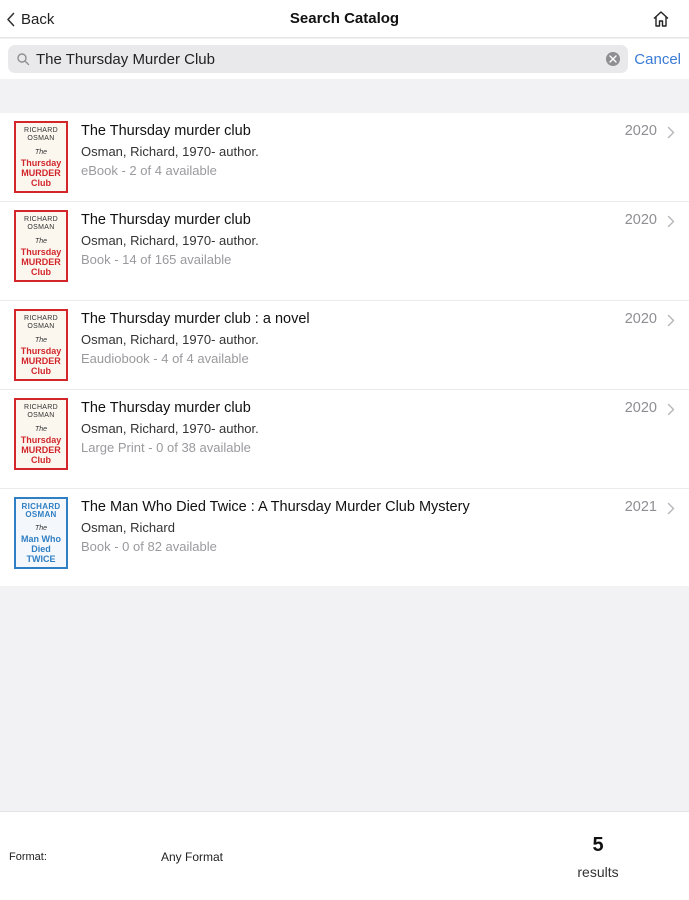 Image resolution: width=689 pixels, height=900 pixels. I want to click on close-icon, so click(613, 59).